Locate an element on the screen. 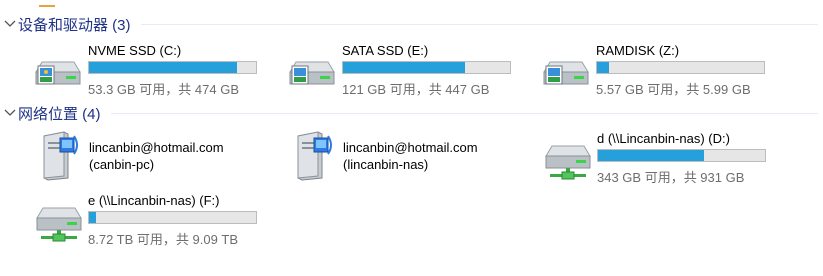  network-location-canbin-pc: lincanbin@hotmail.com (canbin-pc) is located at coordinates (153, 155).